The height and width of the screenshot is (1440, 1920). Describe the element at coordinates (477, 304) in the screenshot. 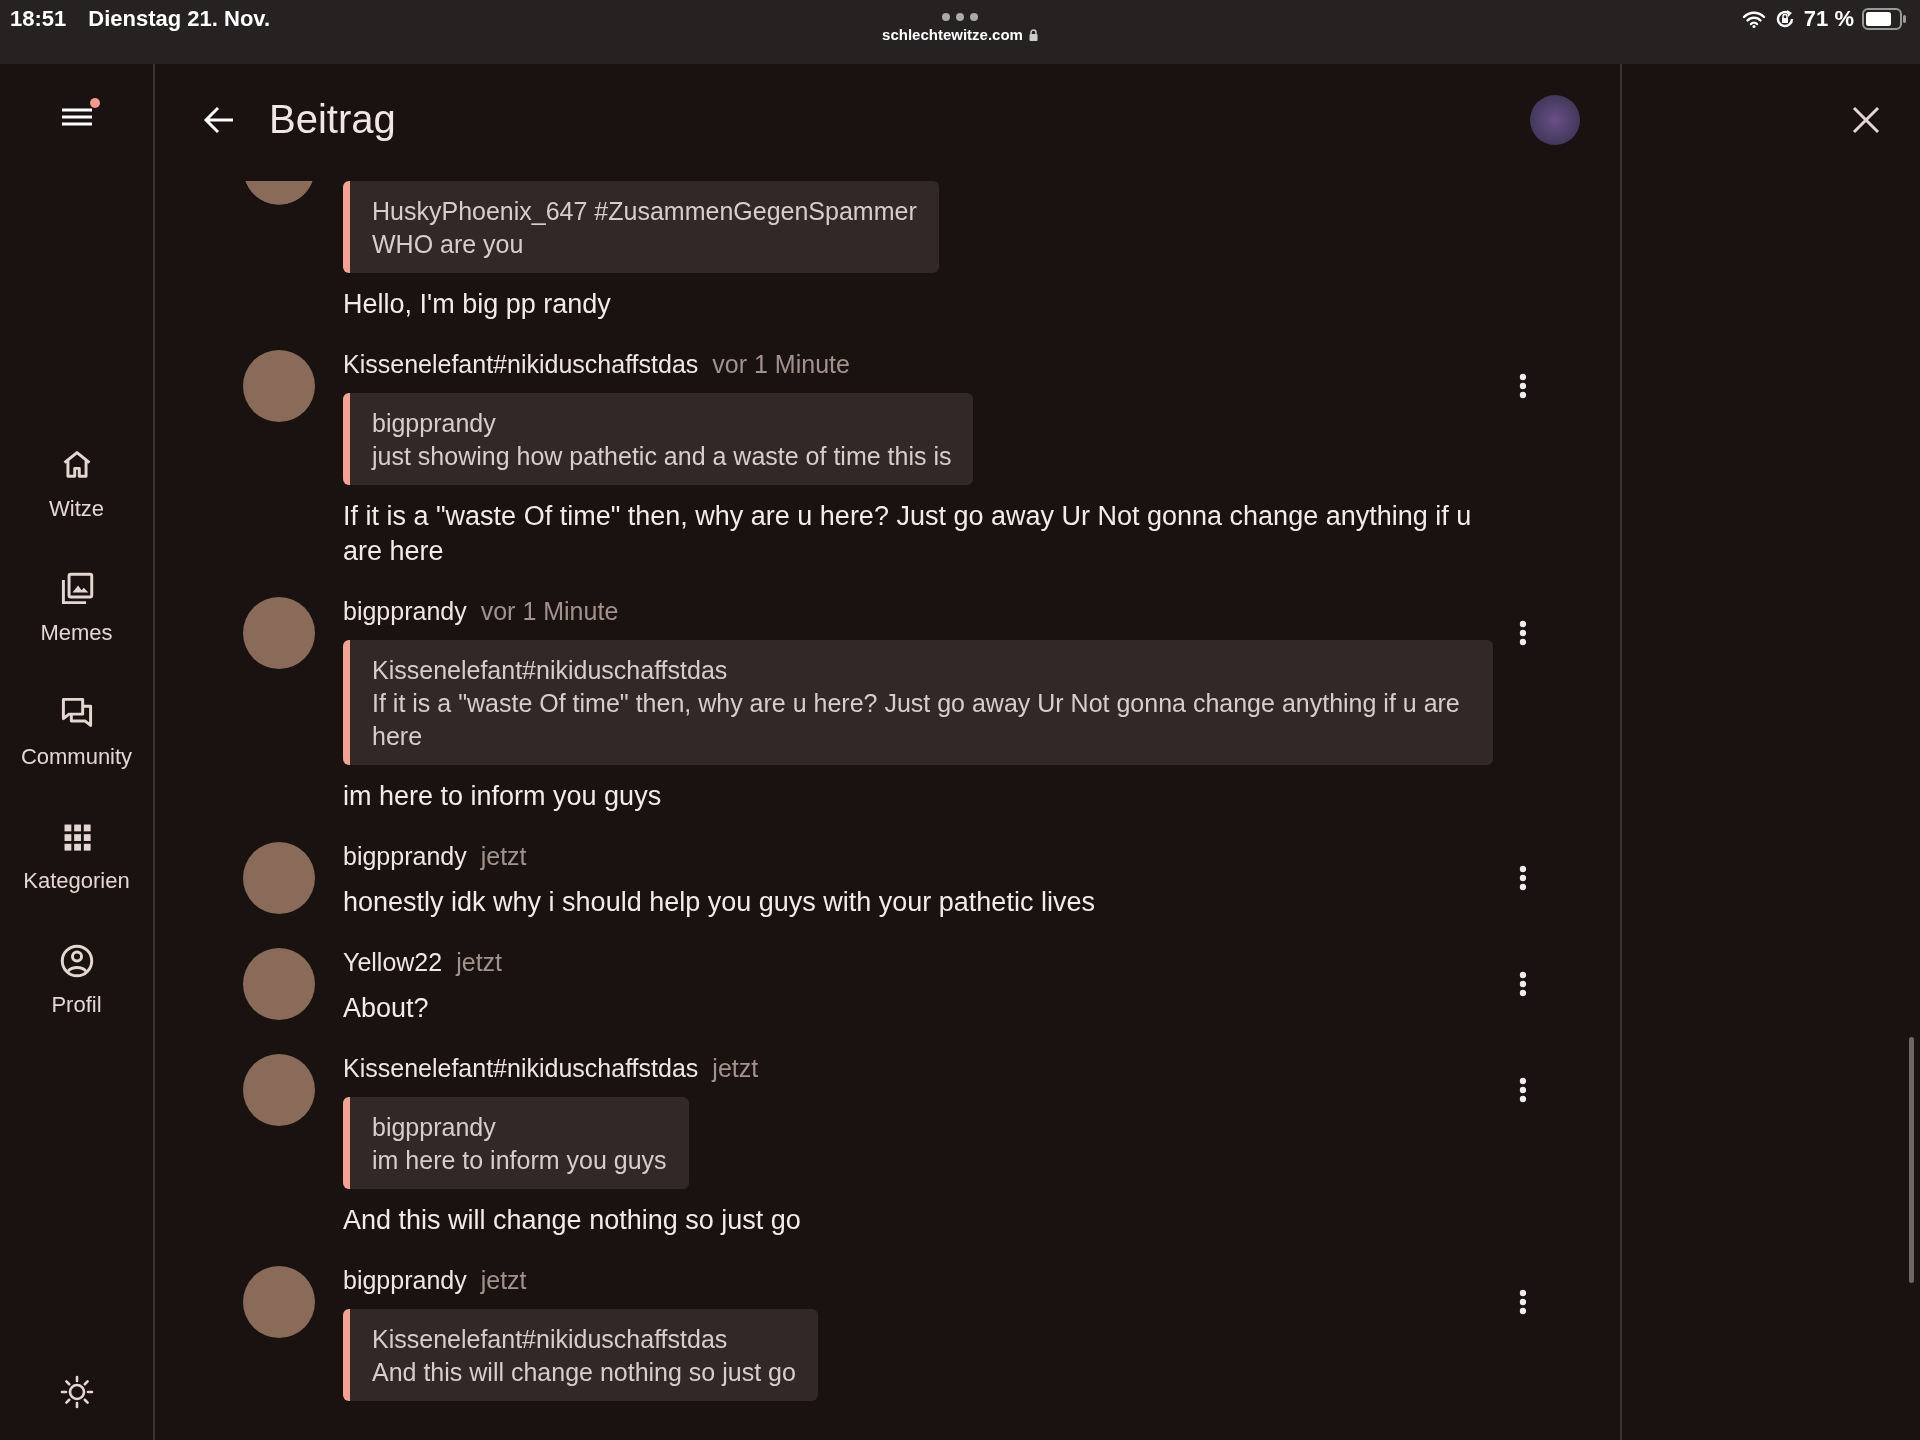

I see `comment-text: Hello, I'm big pp randy` at that location.